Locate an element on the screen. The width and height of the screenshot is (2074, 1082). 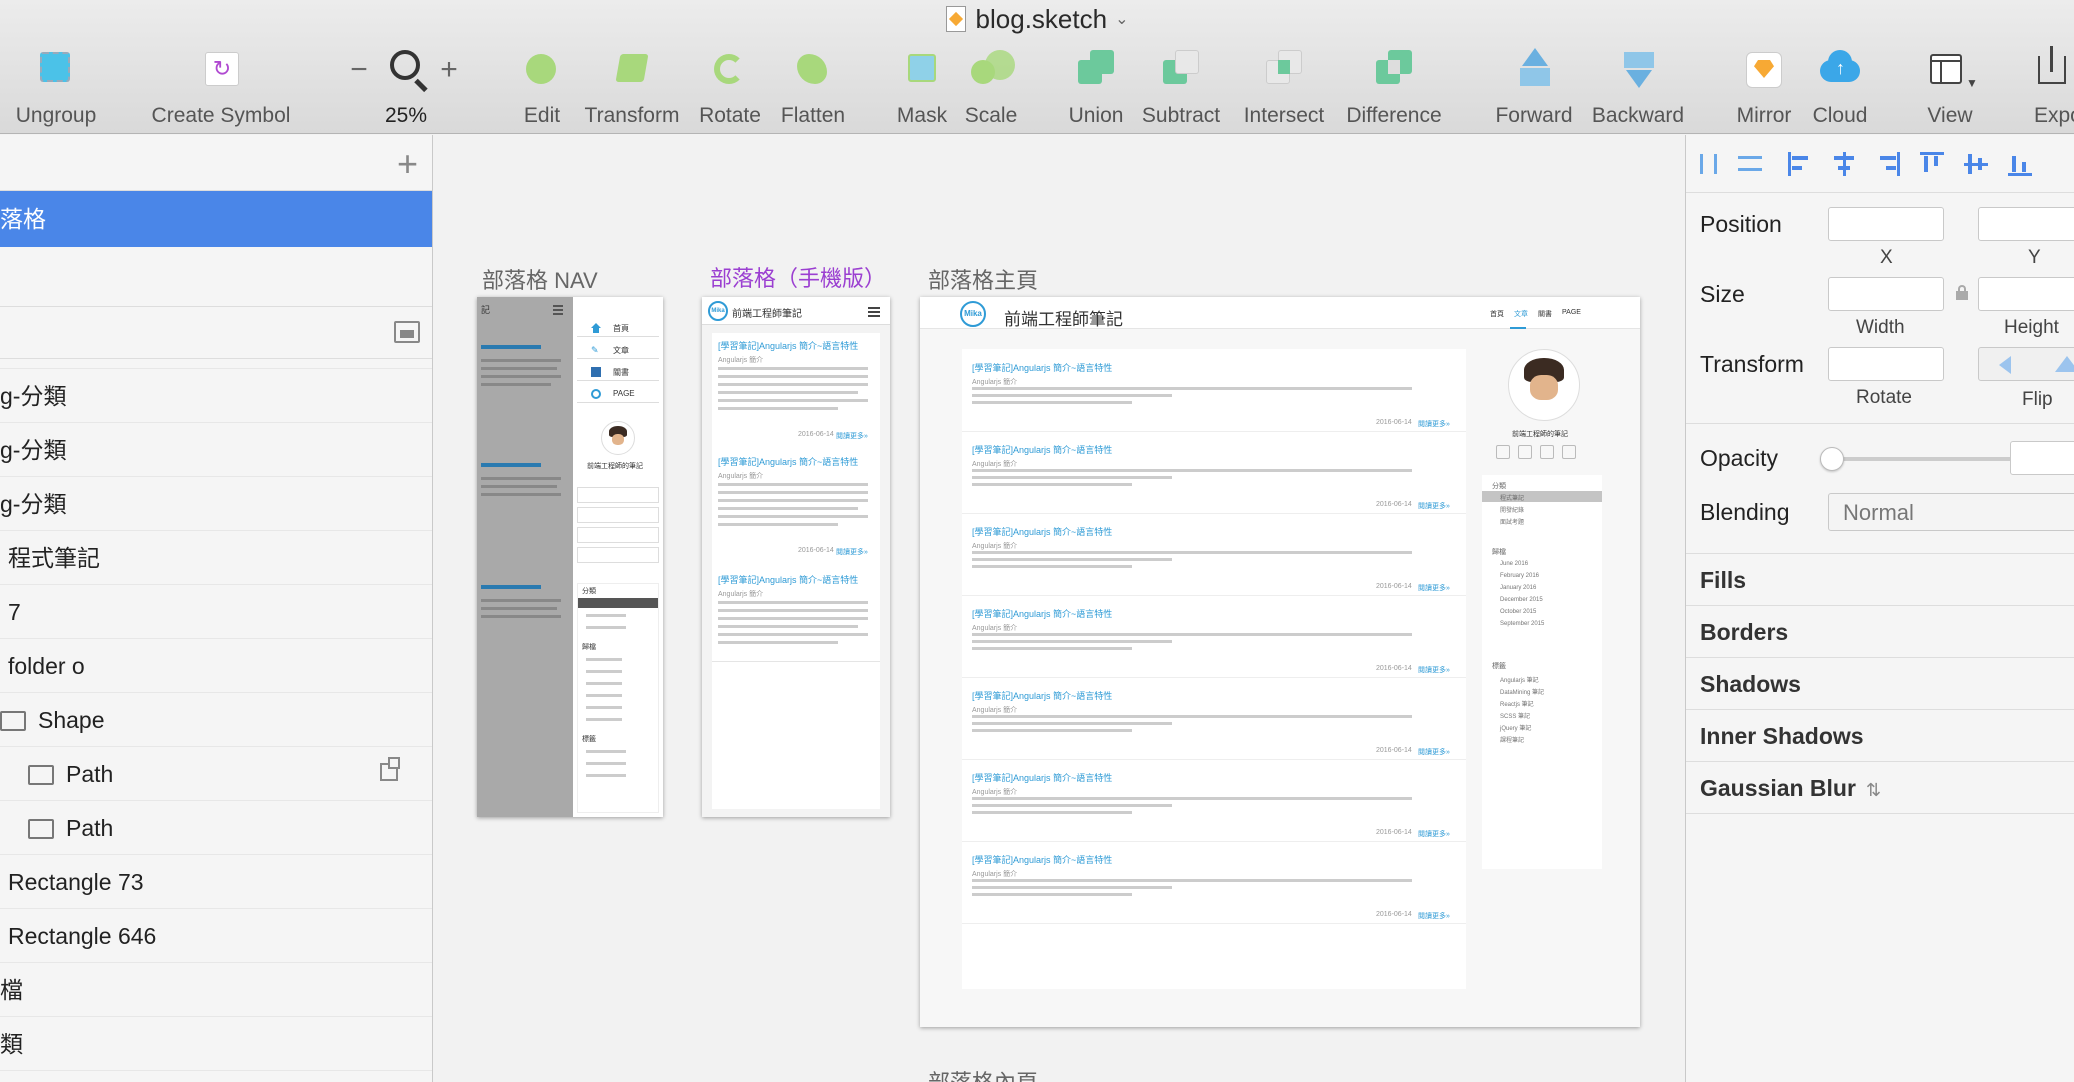
cloud-button: ↑ Cloud is located at coordinates (1840, 87).